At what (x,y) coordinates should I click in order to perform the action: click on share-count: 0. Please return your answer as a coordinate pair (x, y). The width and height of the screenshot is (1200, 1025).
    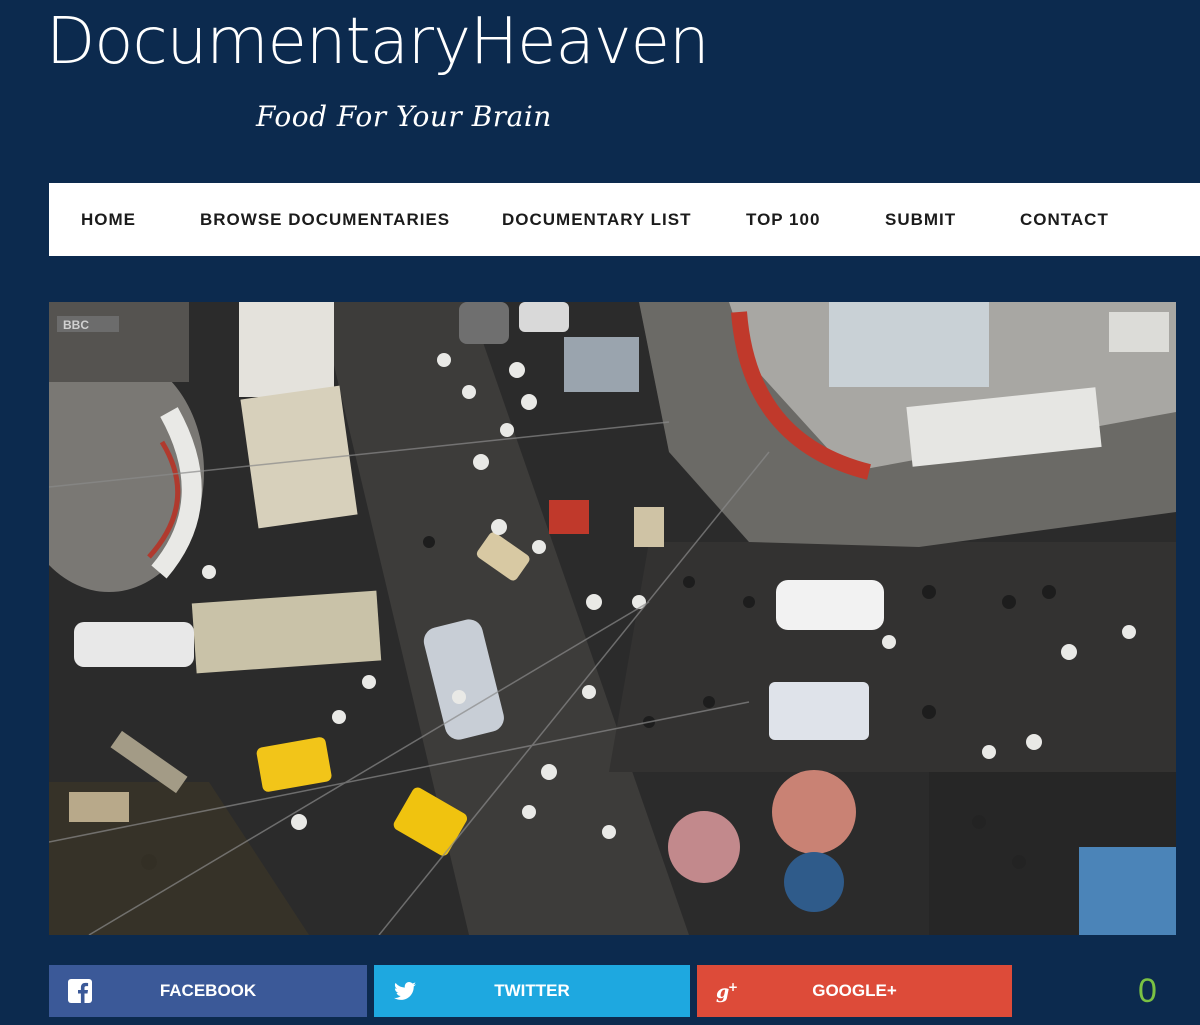
    Looking at the image, I should click on (1147, 991).